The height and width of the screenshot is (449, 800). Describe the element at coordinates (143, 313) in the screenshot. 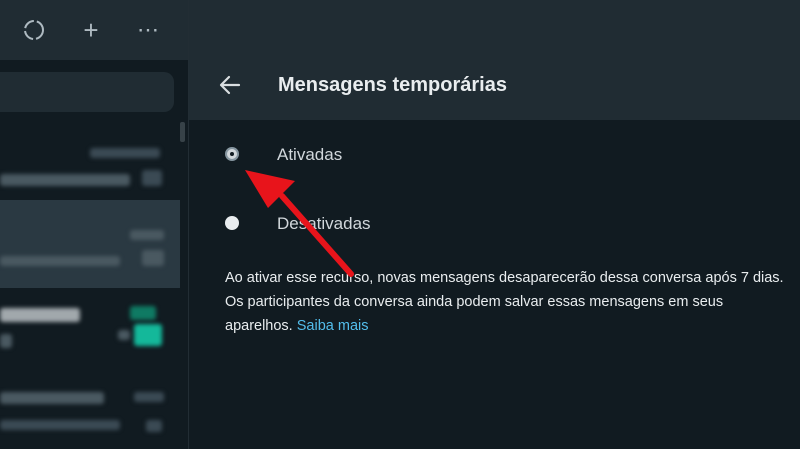

I see `blurred-avatar` at that location.